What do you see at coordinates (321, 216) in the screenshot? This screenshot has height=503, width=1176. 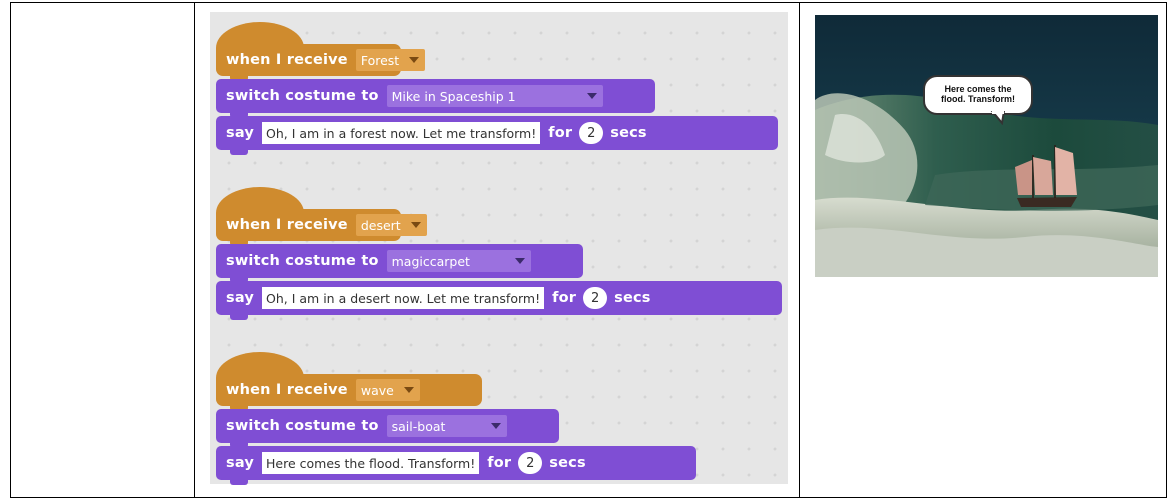 I see `when-i-receive-block: when I receive desert` at bounding box center [321, 216].